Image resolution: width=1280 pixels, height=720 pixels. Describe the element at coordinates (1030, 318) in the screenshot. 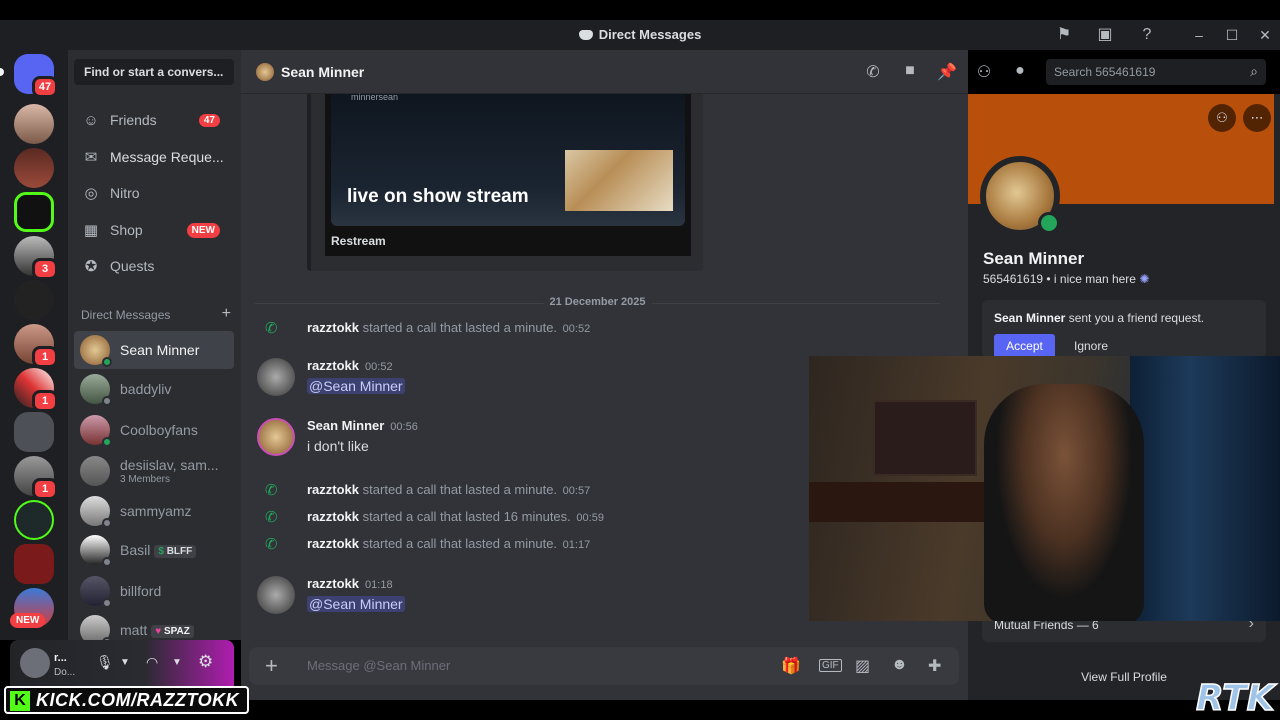

I see `requester-name: Sean Minner` at that location.